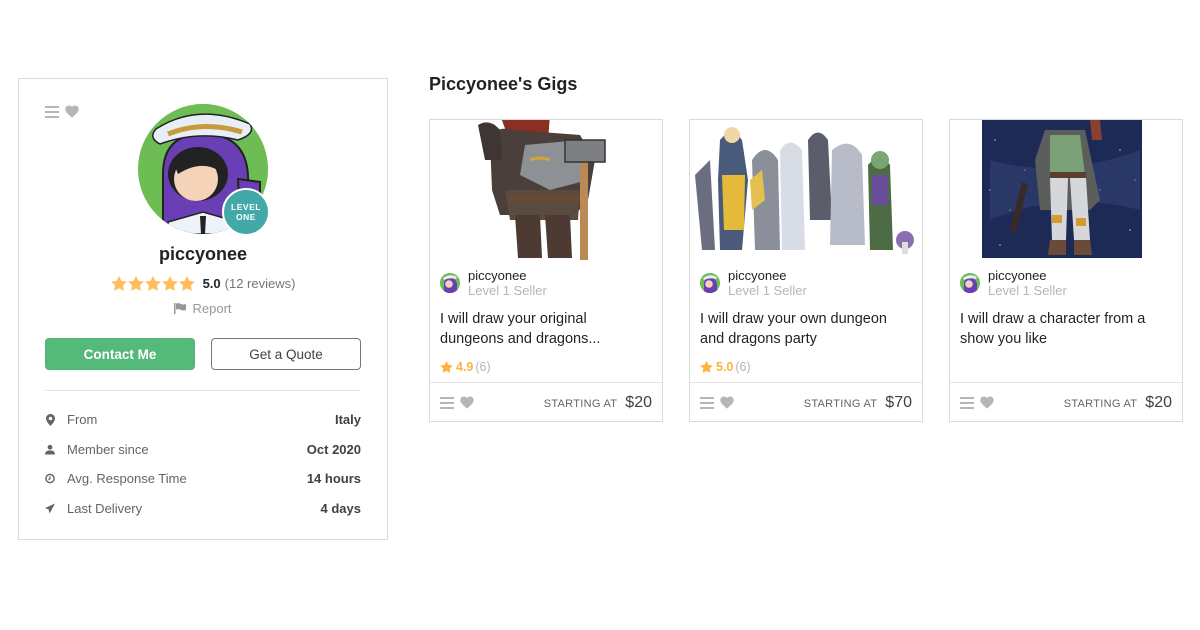 Image resolution: width=1200 pixels, height=630 pixels. I want to click on gig-rating: 4.9 (6), so click(465, 367).